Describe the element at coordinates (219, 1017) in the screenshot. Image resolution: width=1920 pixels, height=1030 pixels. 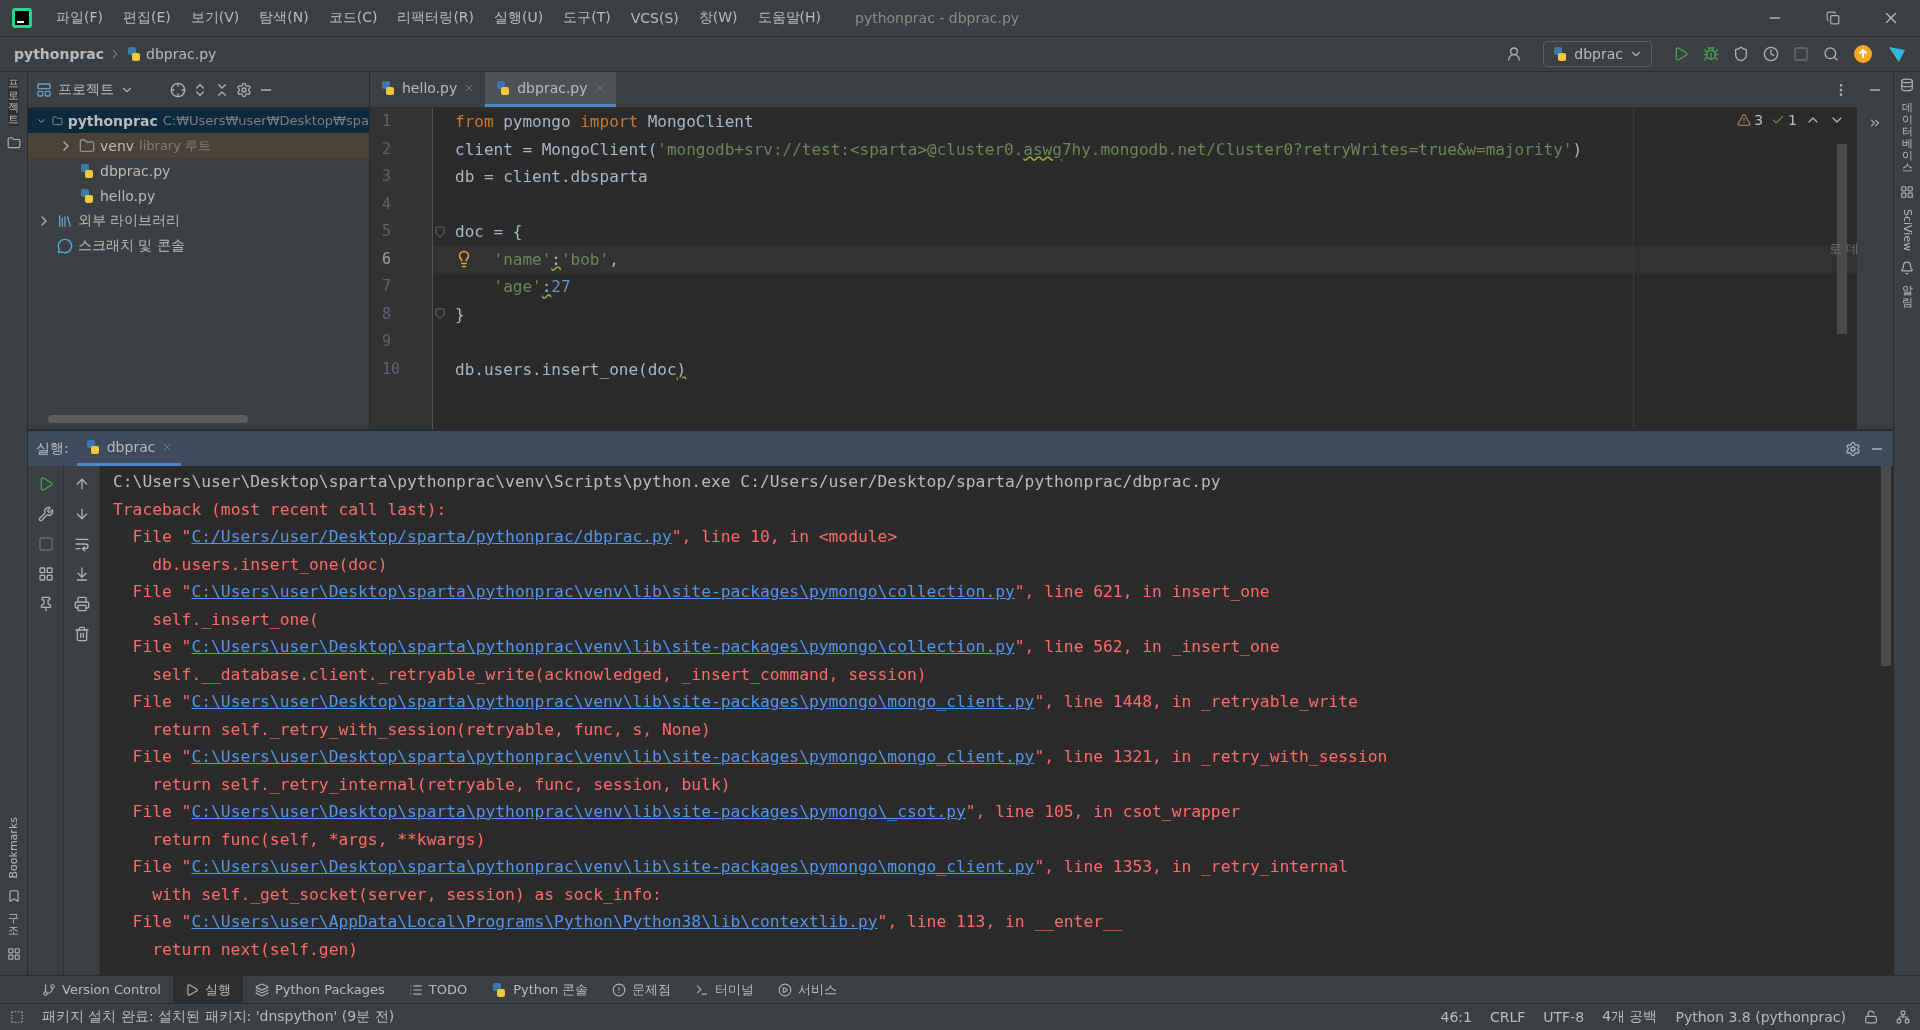
I see `status-message: 패키지 설치 완료: 설치된 패키지: 'dnspython' (9분 전)` at that location.